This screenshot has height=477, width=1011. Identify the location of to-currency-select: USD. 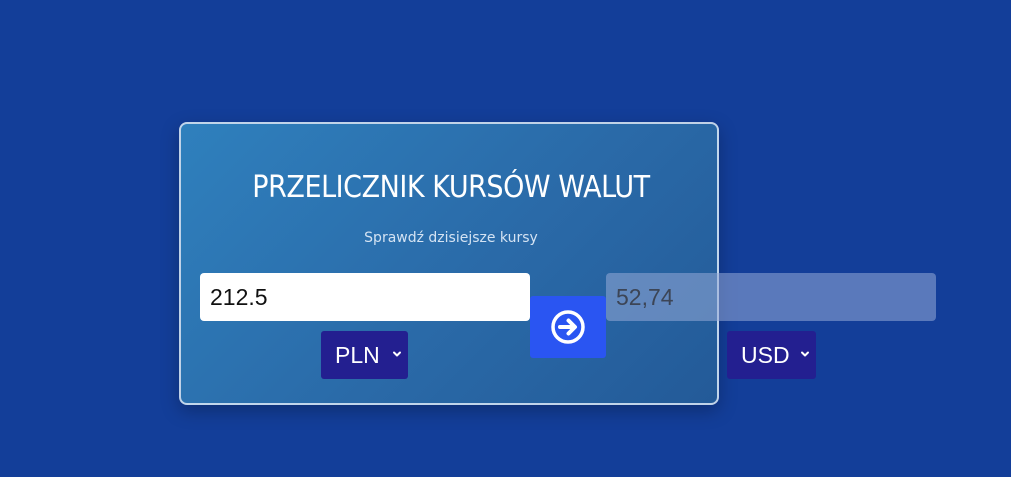
(771, 355).